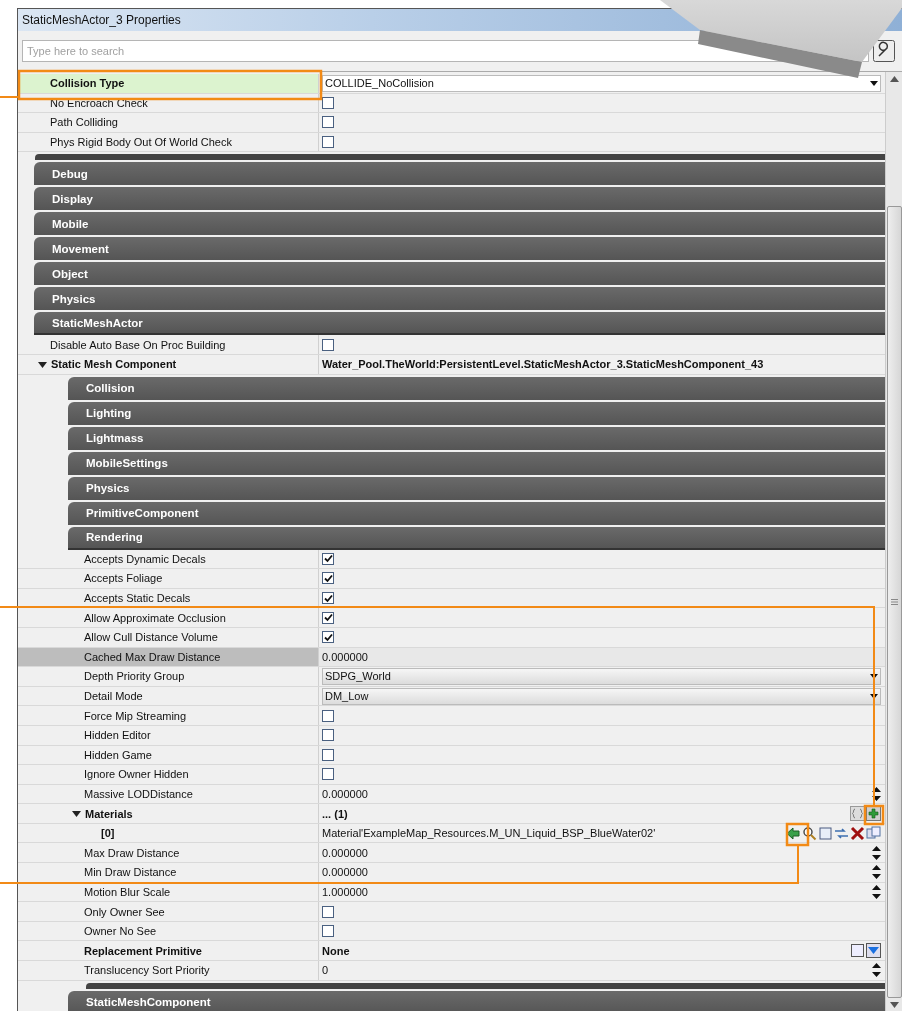  I want to click on value-text: Water_Pool.TheWorld:PersistentLevel.StaticMeshActor_3.StaticMeshComponent_43, so click(543, 364).